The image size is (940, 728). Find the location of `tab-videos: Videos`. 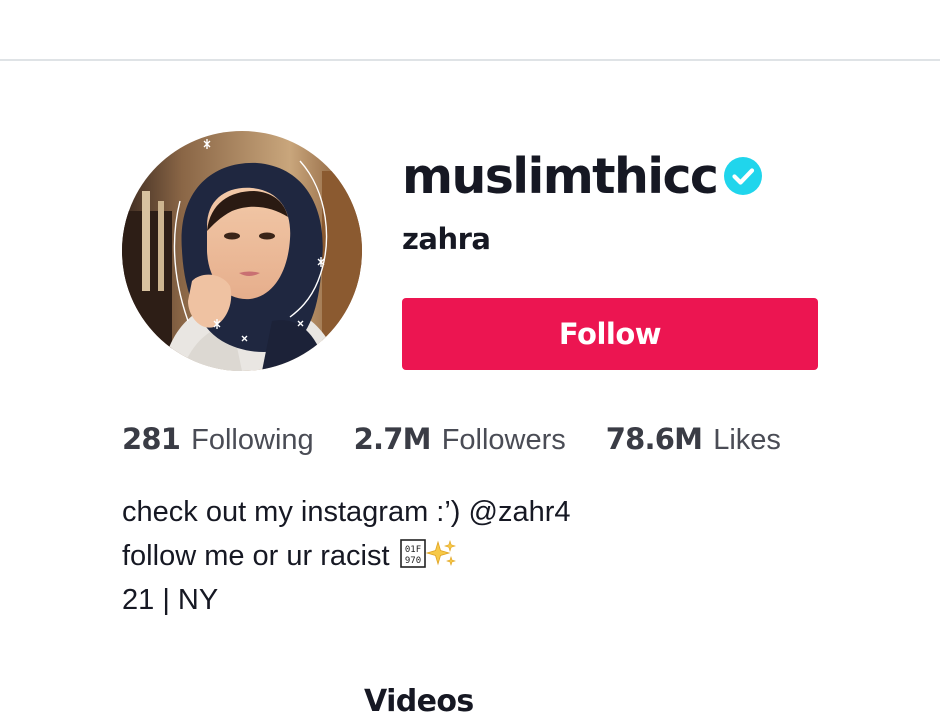

tab-videos: Videos is located at coordinates (419, 701).